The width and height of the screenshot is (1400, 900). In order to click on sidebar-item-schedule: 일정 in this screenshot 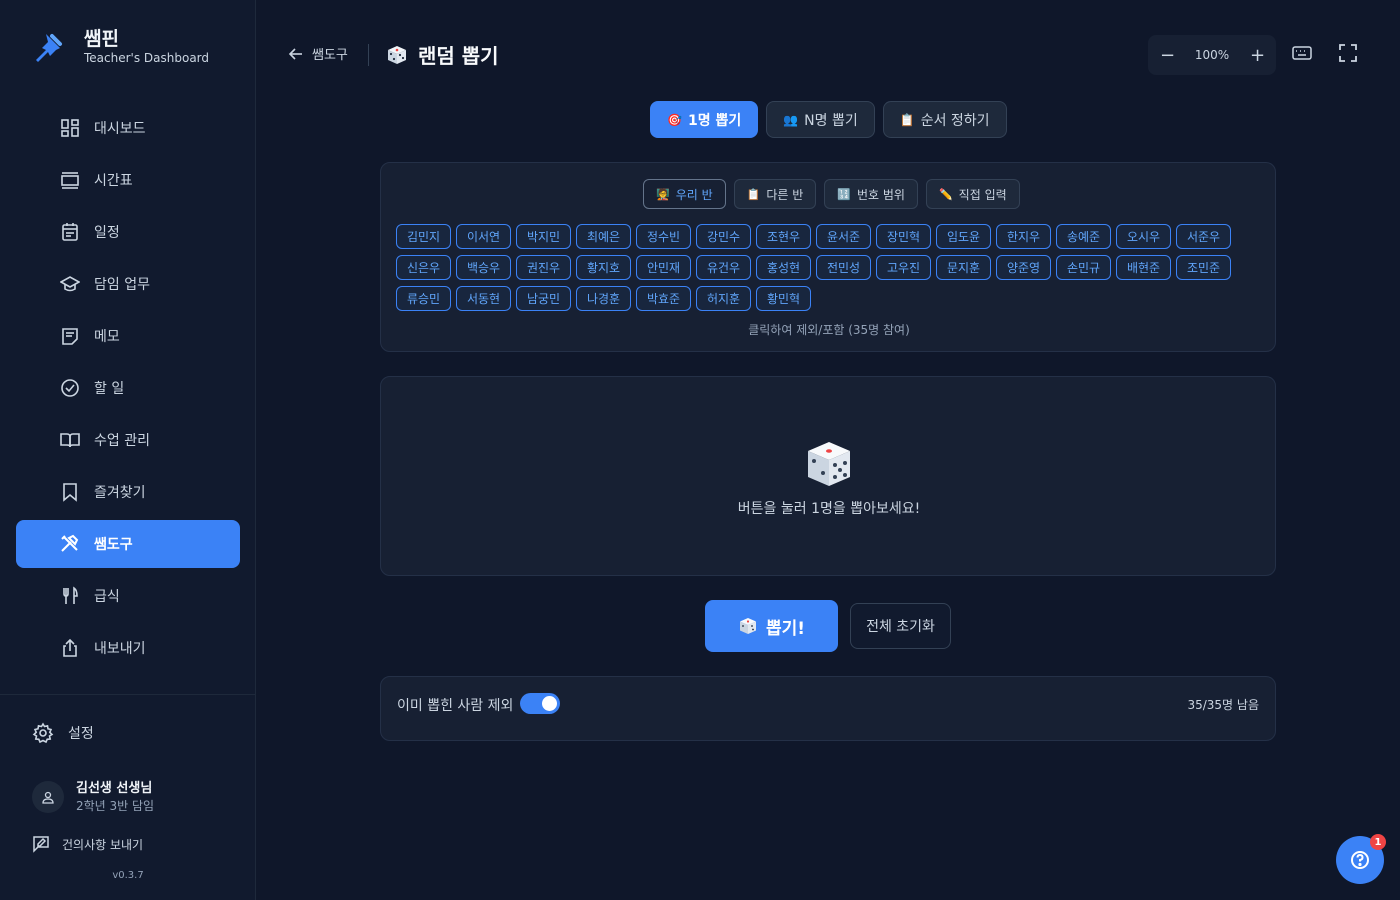, I will do `click(128, 232)`.